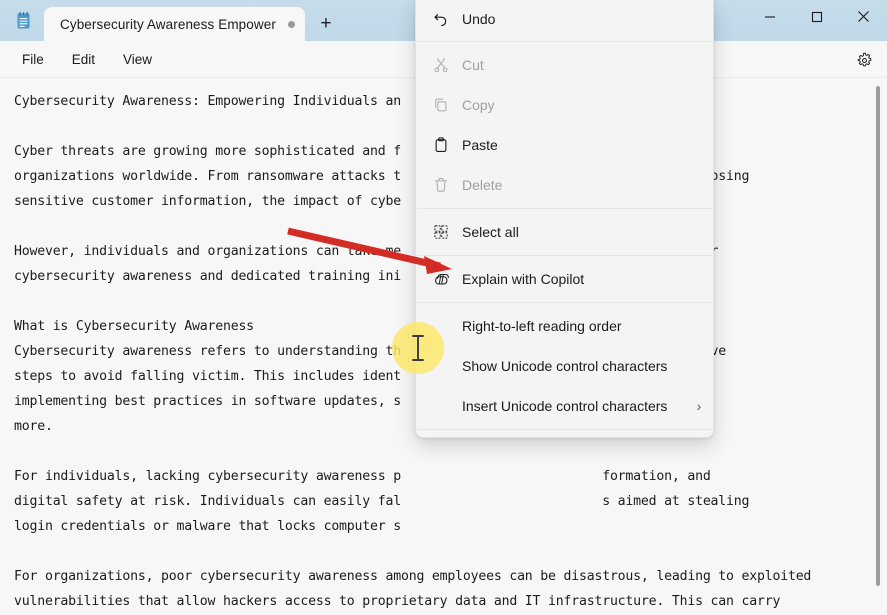 This screenshot has height=615, width=887. I want to click on context-menu-item-copy: Copy, so click(564, 105).